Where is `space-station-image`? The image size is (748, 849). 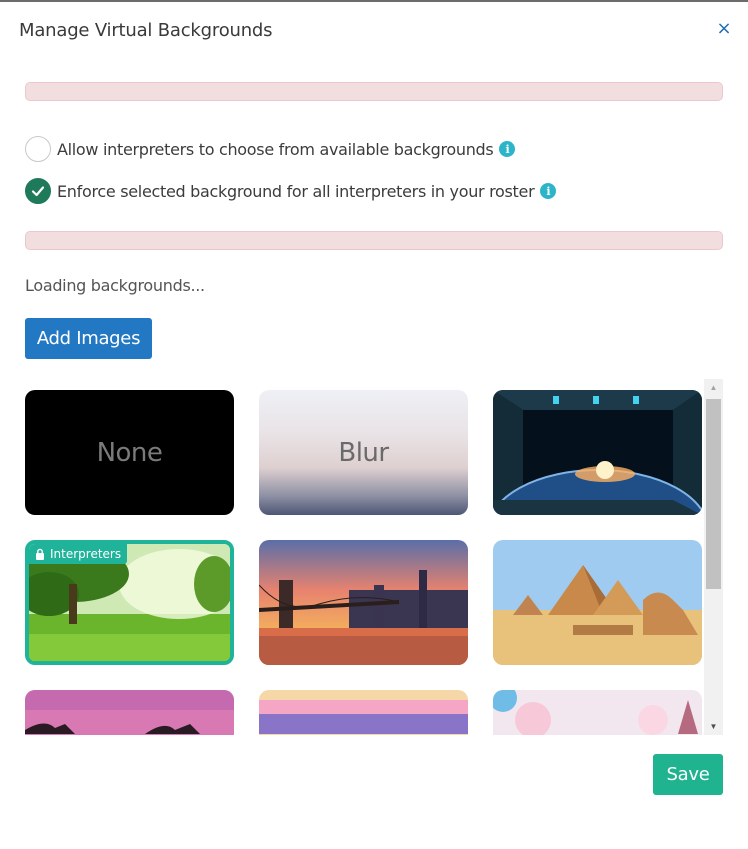 space-station-image is located at coordinates (597, 452).